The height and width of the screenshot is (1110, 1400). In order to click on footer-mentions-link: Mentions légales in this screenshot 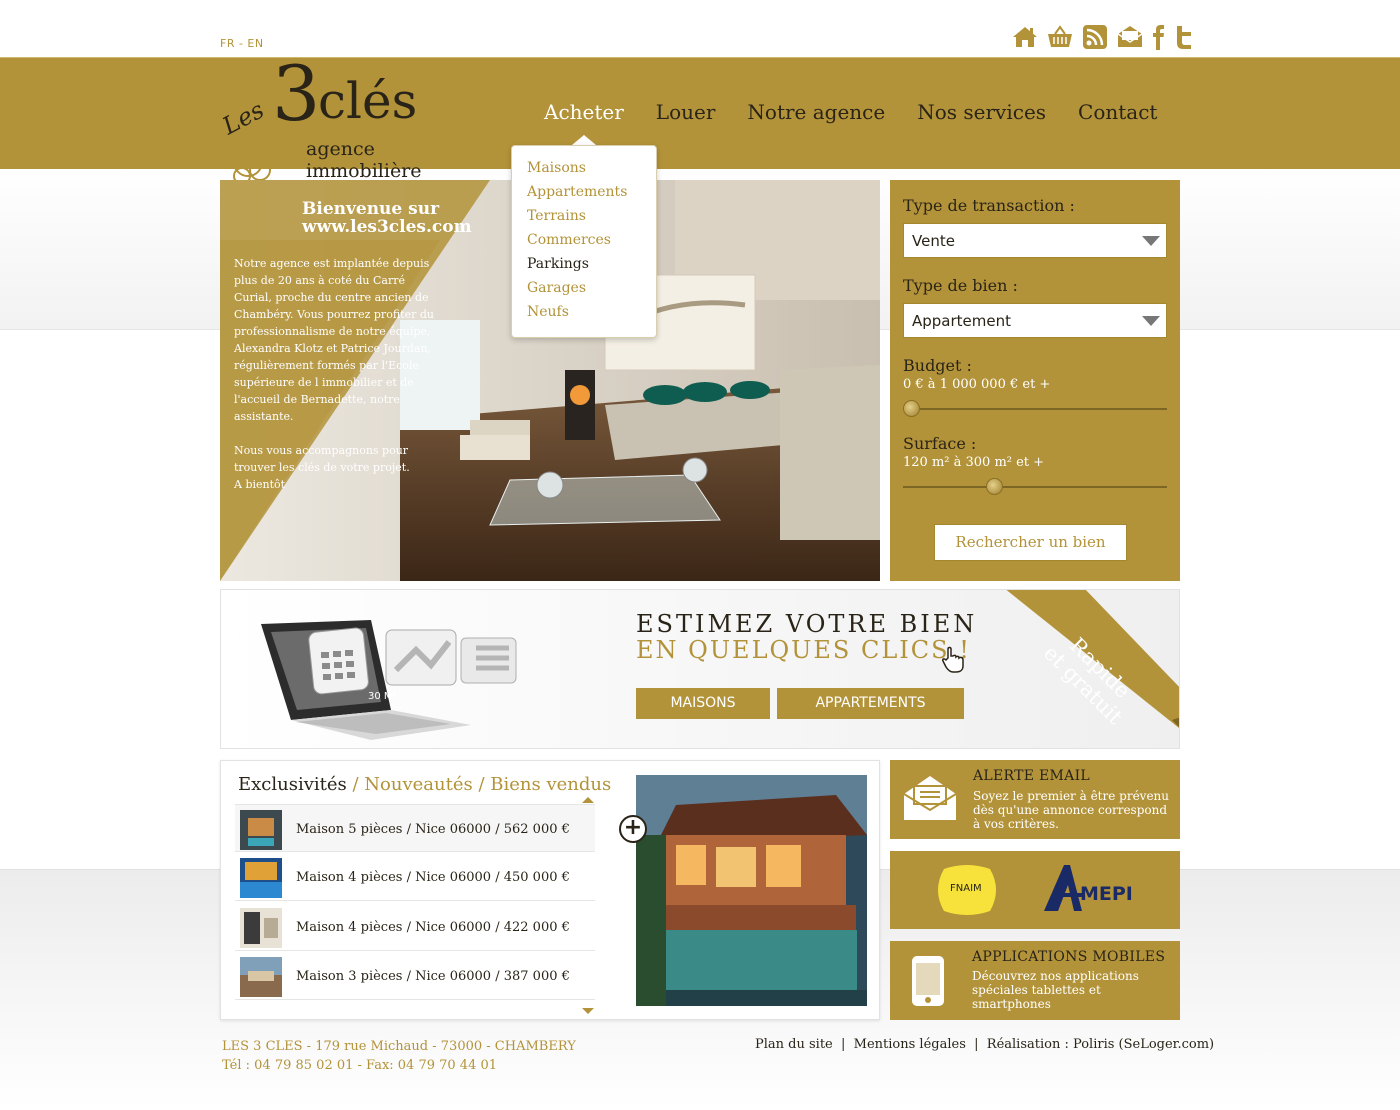, I will do `click(910, 1044)`.